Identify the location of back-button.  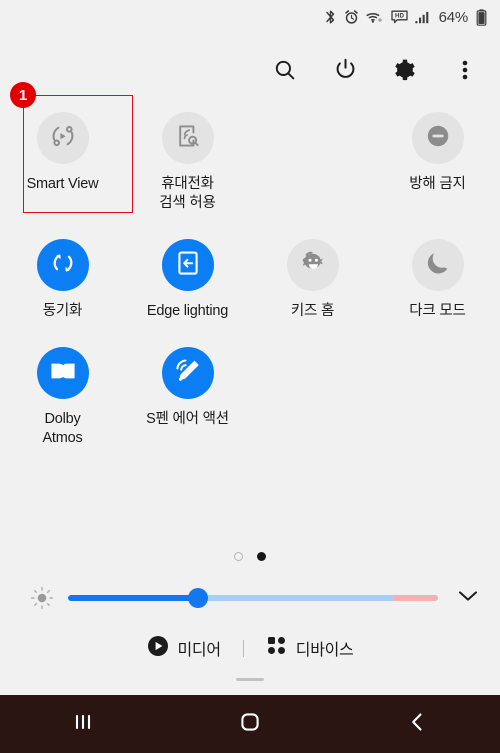
(417, 724).